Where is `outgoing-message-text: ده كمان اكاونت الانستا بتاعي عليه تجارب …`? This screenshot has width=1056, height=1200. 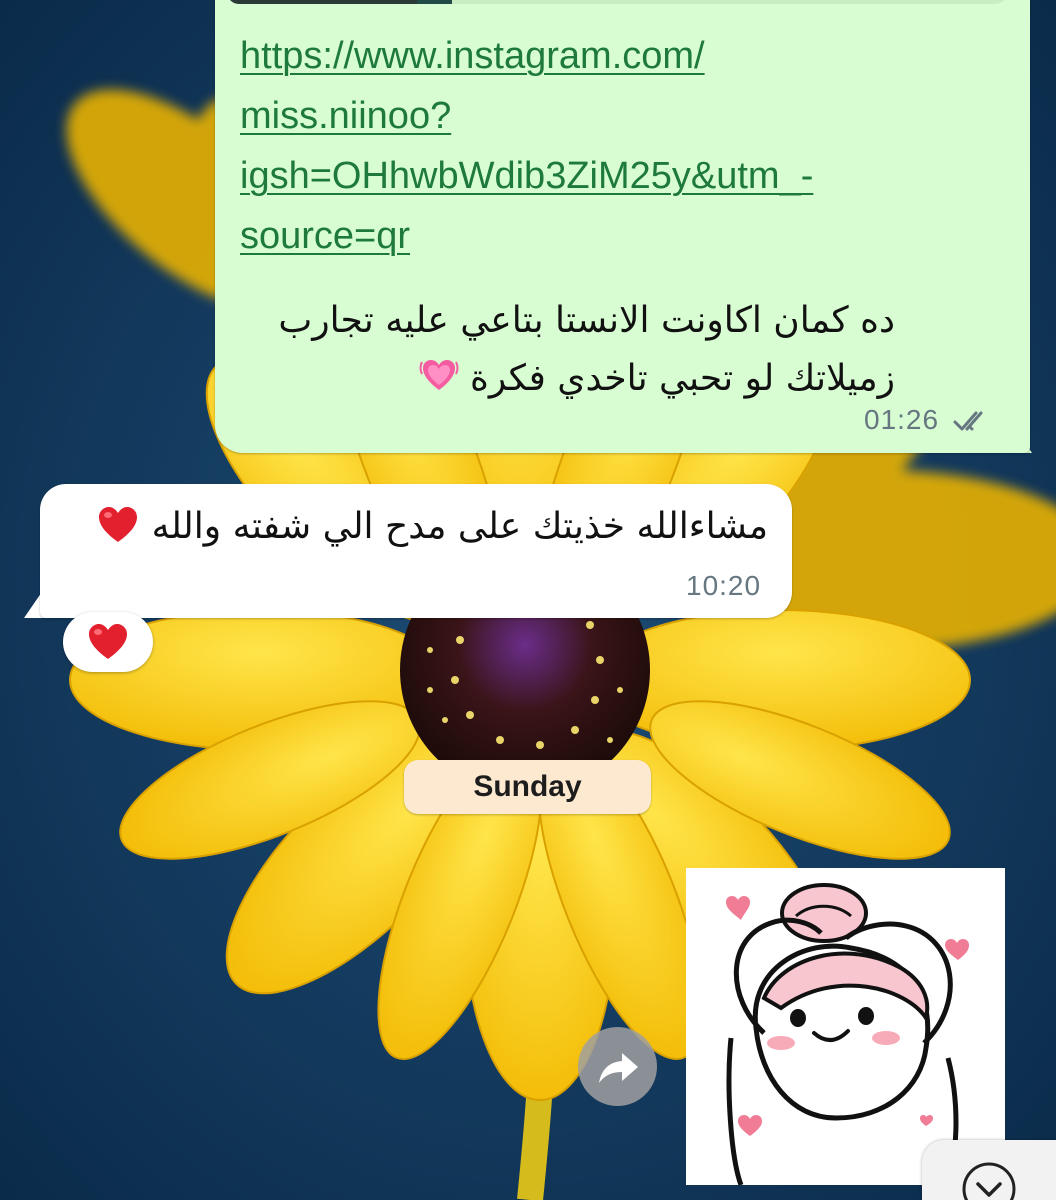
outgoing-message-text: ده كمان اكاونت الانستا بتاعي عليه تجارب … is located at coordinates (545, 350).